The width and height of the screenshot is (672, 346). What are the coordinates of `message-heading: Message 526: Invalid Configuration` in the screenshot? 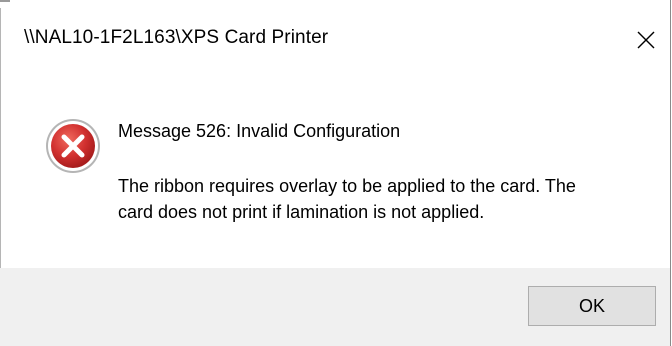 It's located at (259, 131).